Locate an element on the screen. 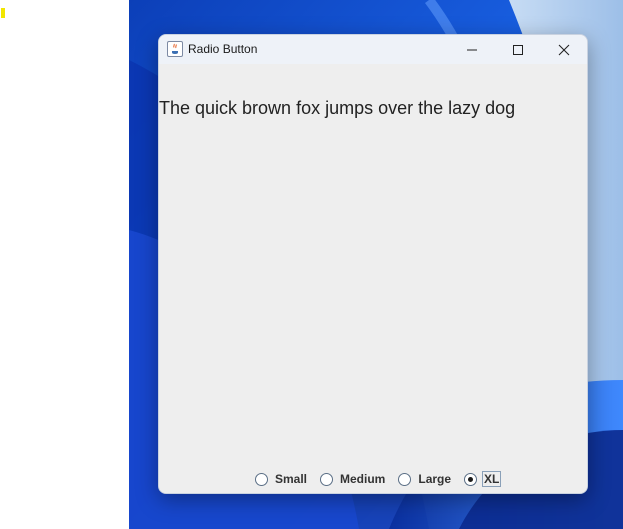 The width and height of the screenshot is (623, 529). maximize-button is located at coordinates (518, 49).